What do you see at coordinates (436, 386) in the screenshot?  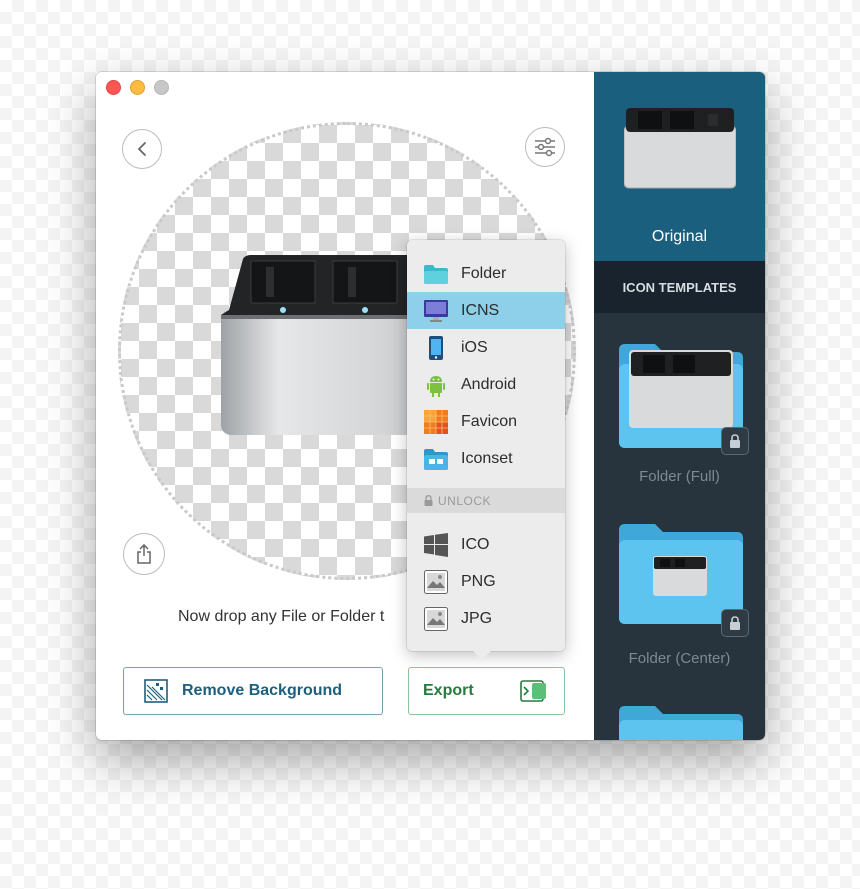 I see `android-icon` at bounding box center [436, 386].